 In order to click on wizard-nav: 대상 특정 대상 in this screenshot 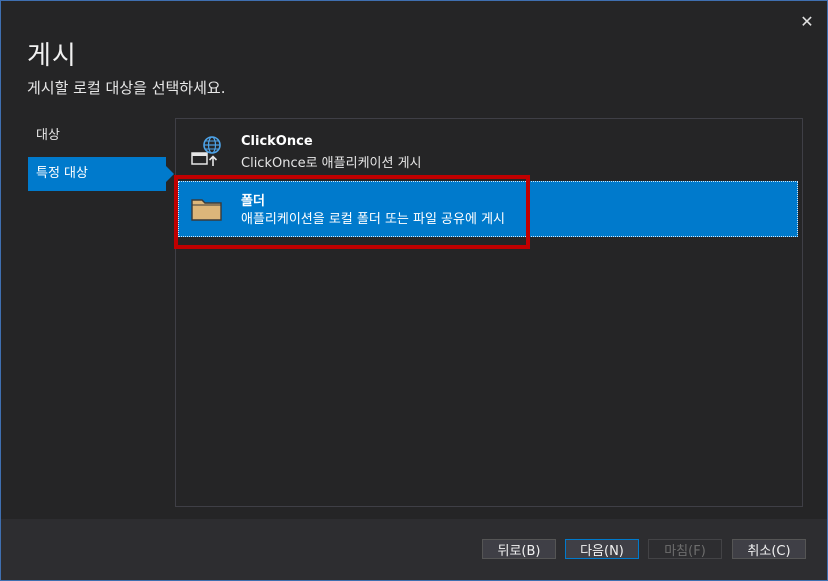, I will do `click(101, 157)`.